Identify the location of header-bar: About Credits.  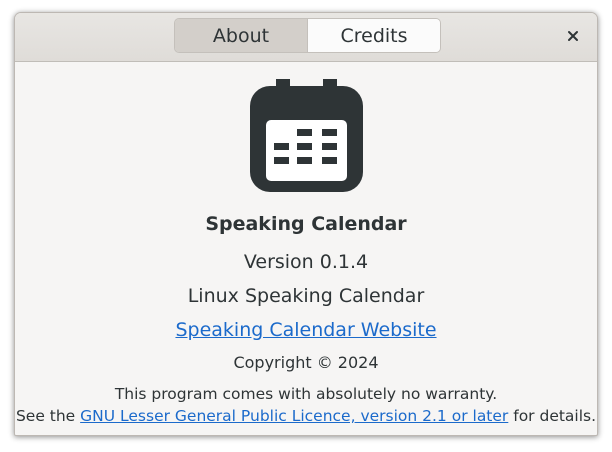
(306, 37).